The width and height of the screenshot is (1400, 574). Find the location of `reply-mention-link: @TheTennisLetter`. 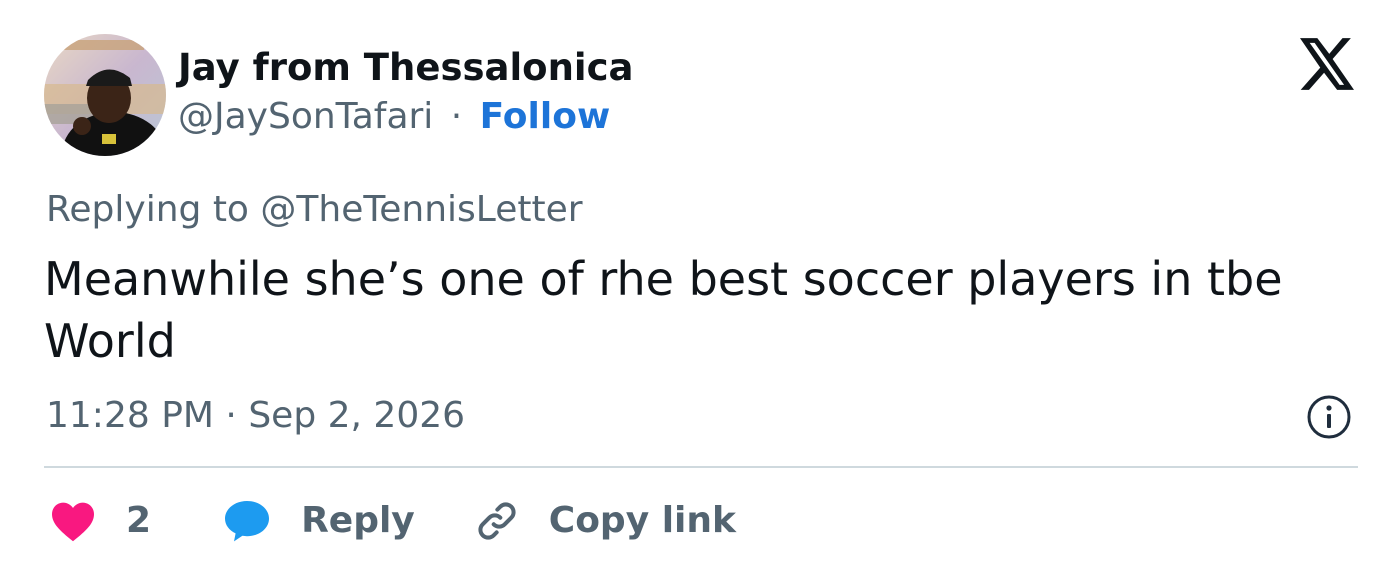

reply-mention-link: @TheTennisLetter is located at coordinates (421, 209).